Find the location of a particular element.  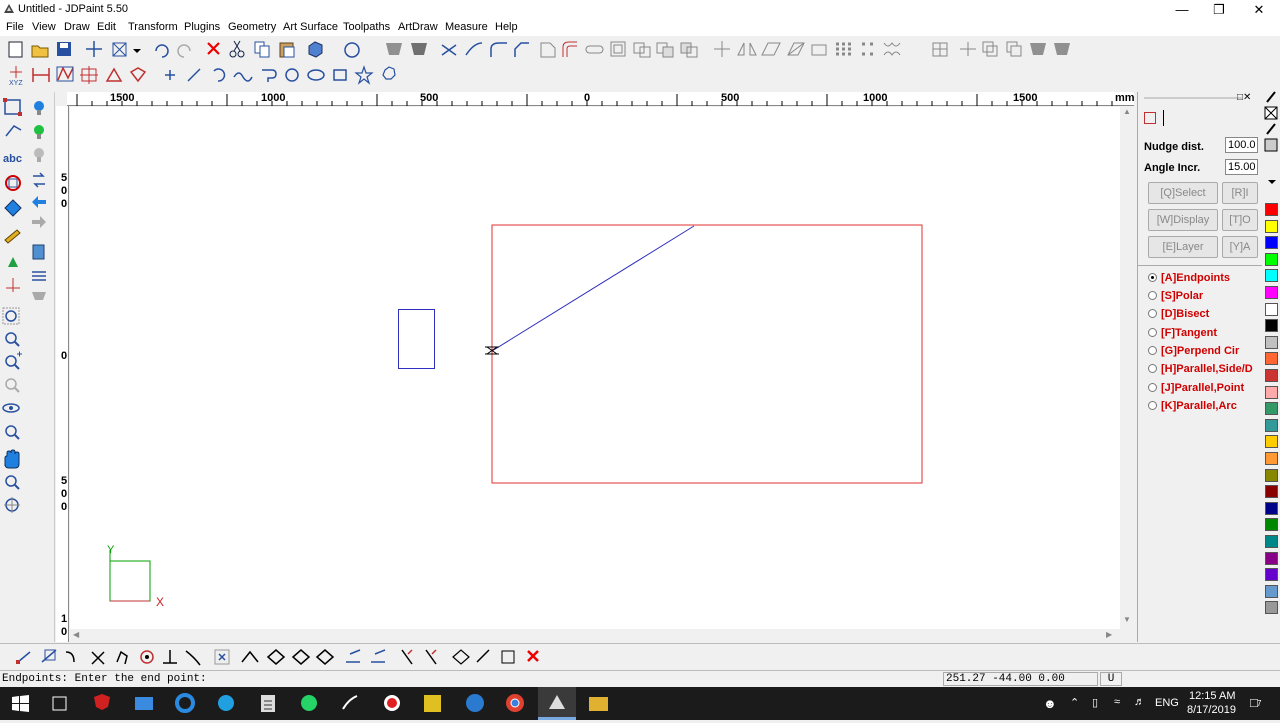

close-button: ✕ is located at coordinates (1259, 9).